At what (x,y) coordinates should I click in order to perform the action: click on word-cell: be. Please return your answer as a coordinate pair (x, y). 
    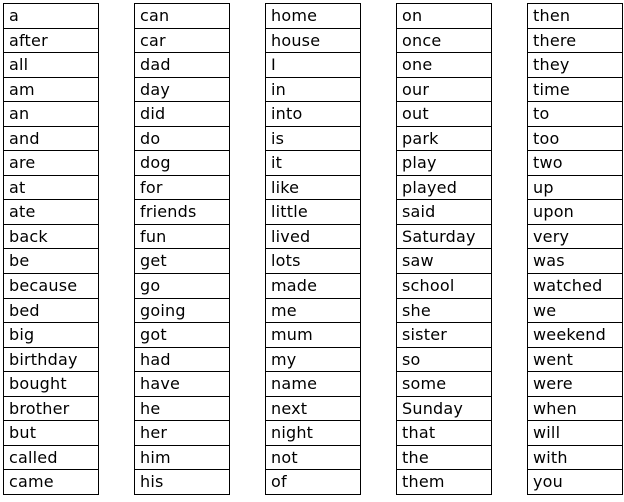
    Looking at the image, I should click on (51, 262).